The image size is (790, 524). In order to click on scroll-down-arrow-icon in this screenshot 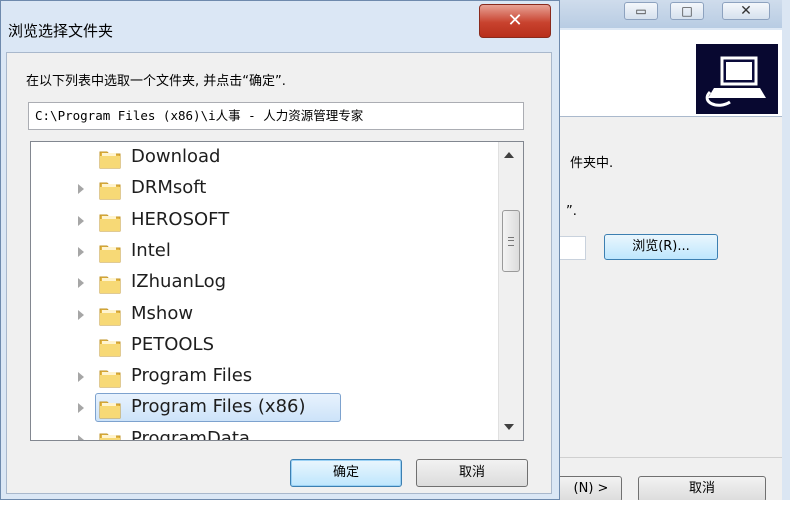, I will do `click(509, 427)`.